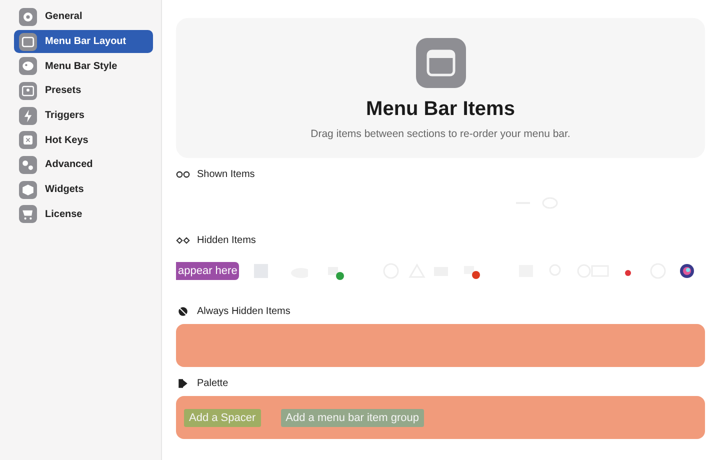 The image size is (720, 460). Describe the element at coordinates (28, 140) in the screenshot. I see `command-key-icon` at that location.